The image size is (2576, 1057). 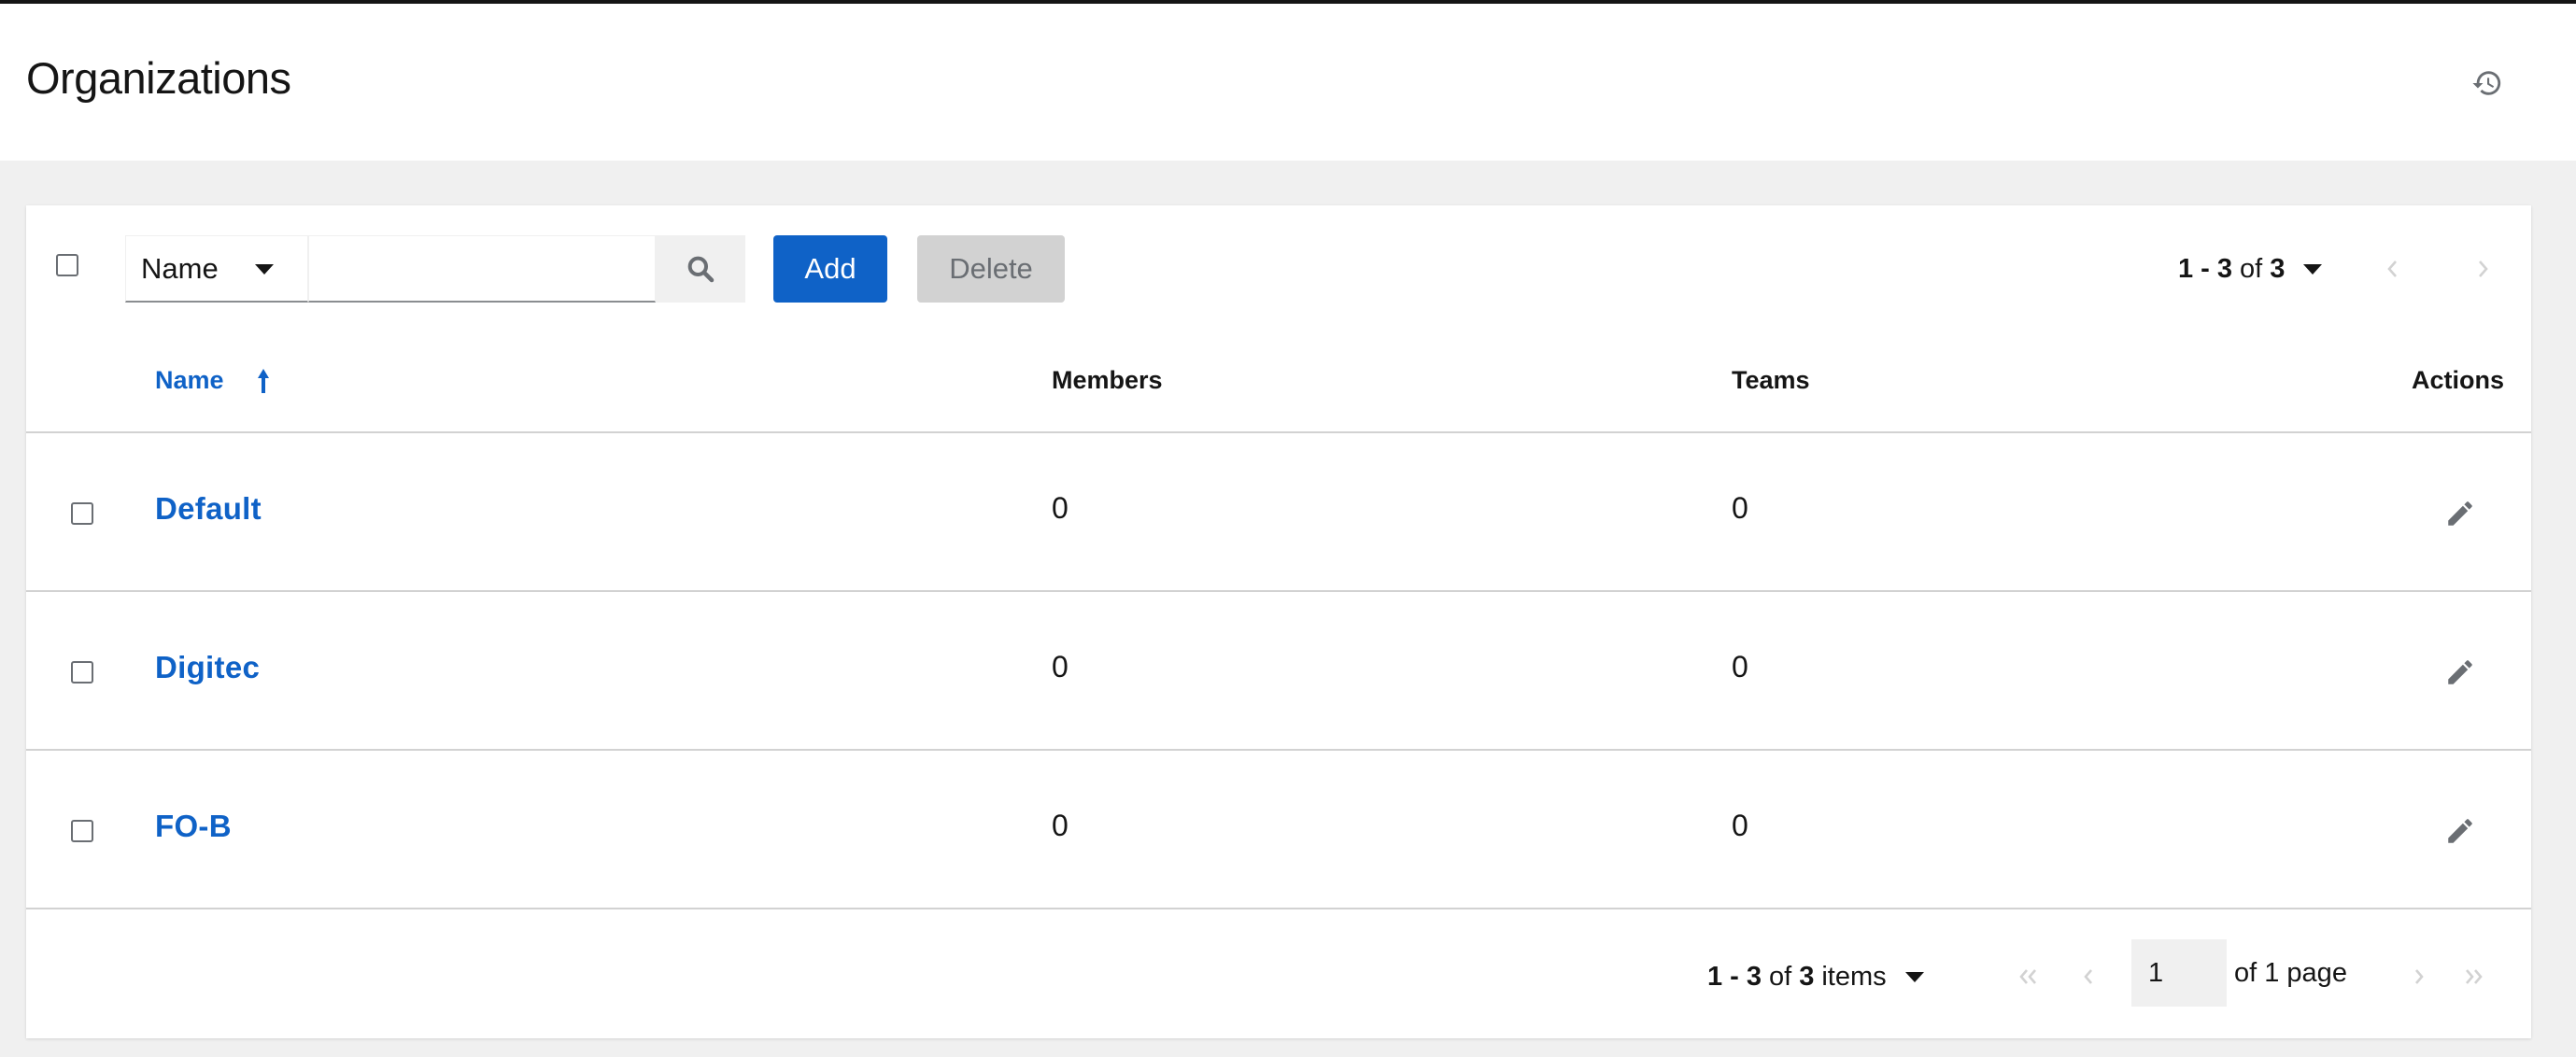 I want to click on history-button, so click(x=2487, y=83).